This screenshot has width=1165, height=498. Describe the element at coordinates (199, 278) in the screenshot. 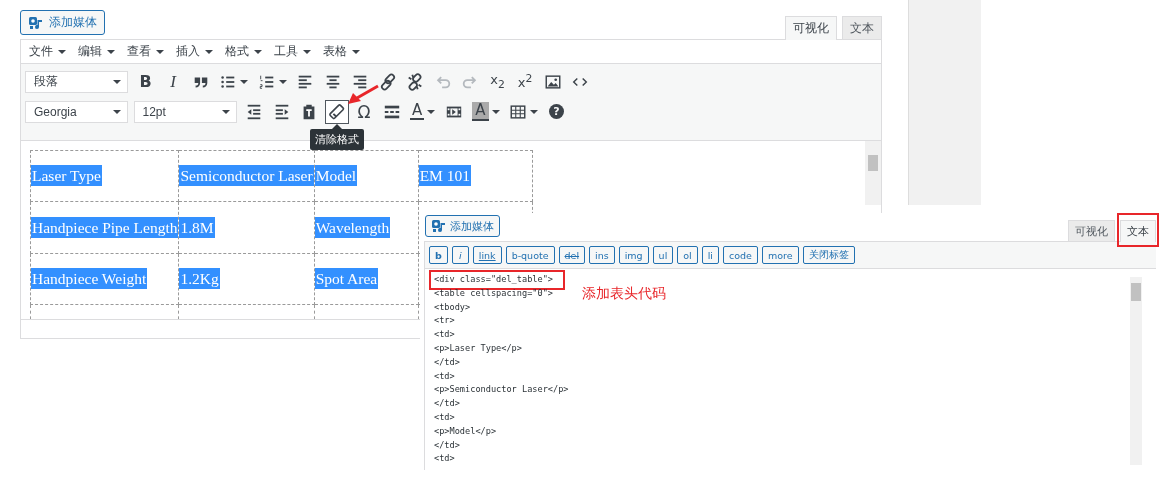

I see `table-cell-text: 1.2Kg` at that location.